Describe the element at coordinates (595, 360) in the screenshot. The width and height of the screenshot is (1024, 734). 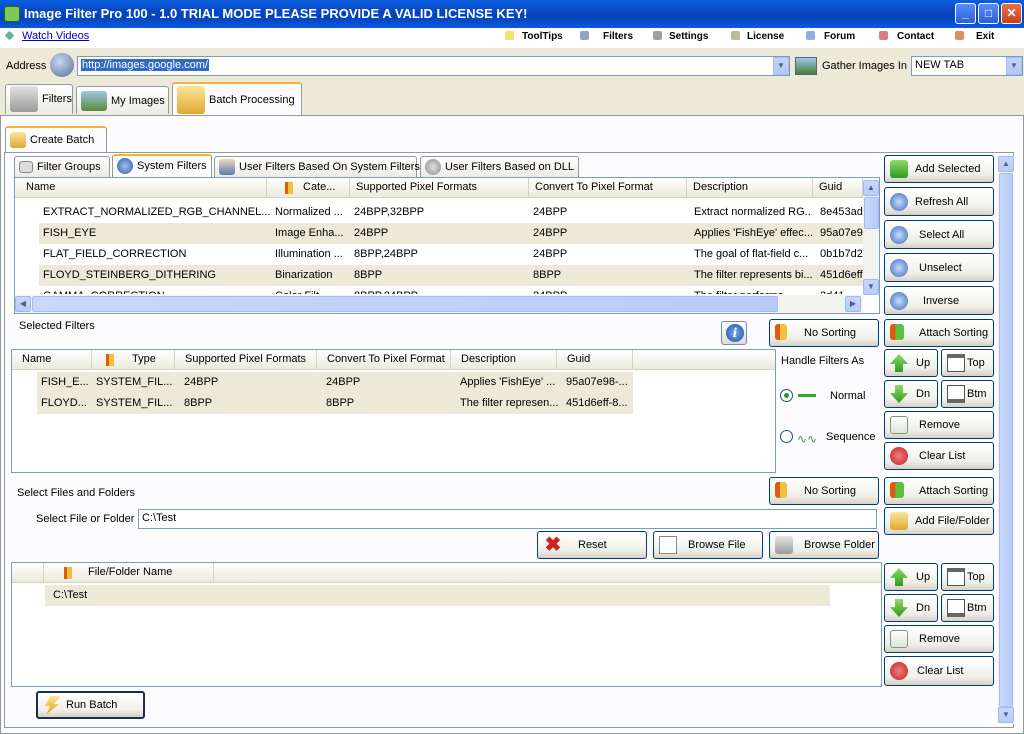
I see `sel-col-guid: Guid` at that location.